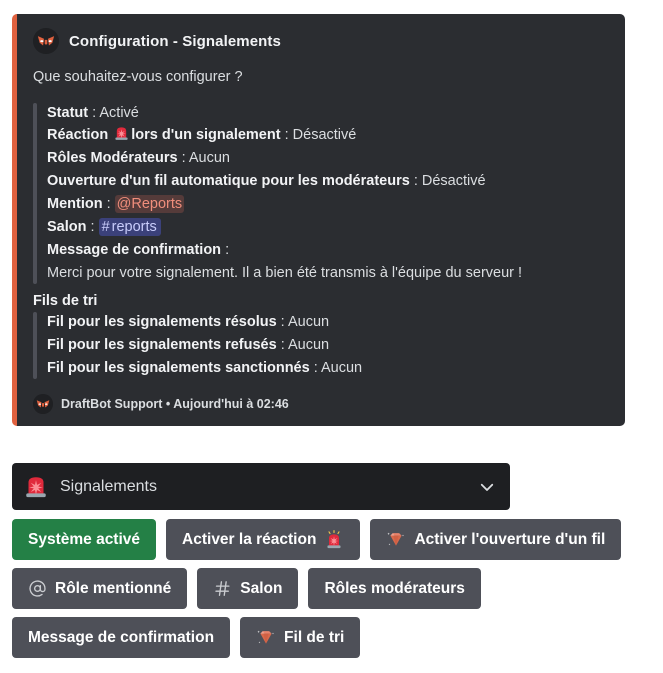 This screenshot has height=673, width=663. I want to click on embed-author-name: Configuration - Signalements, so click(175, 41).